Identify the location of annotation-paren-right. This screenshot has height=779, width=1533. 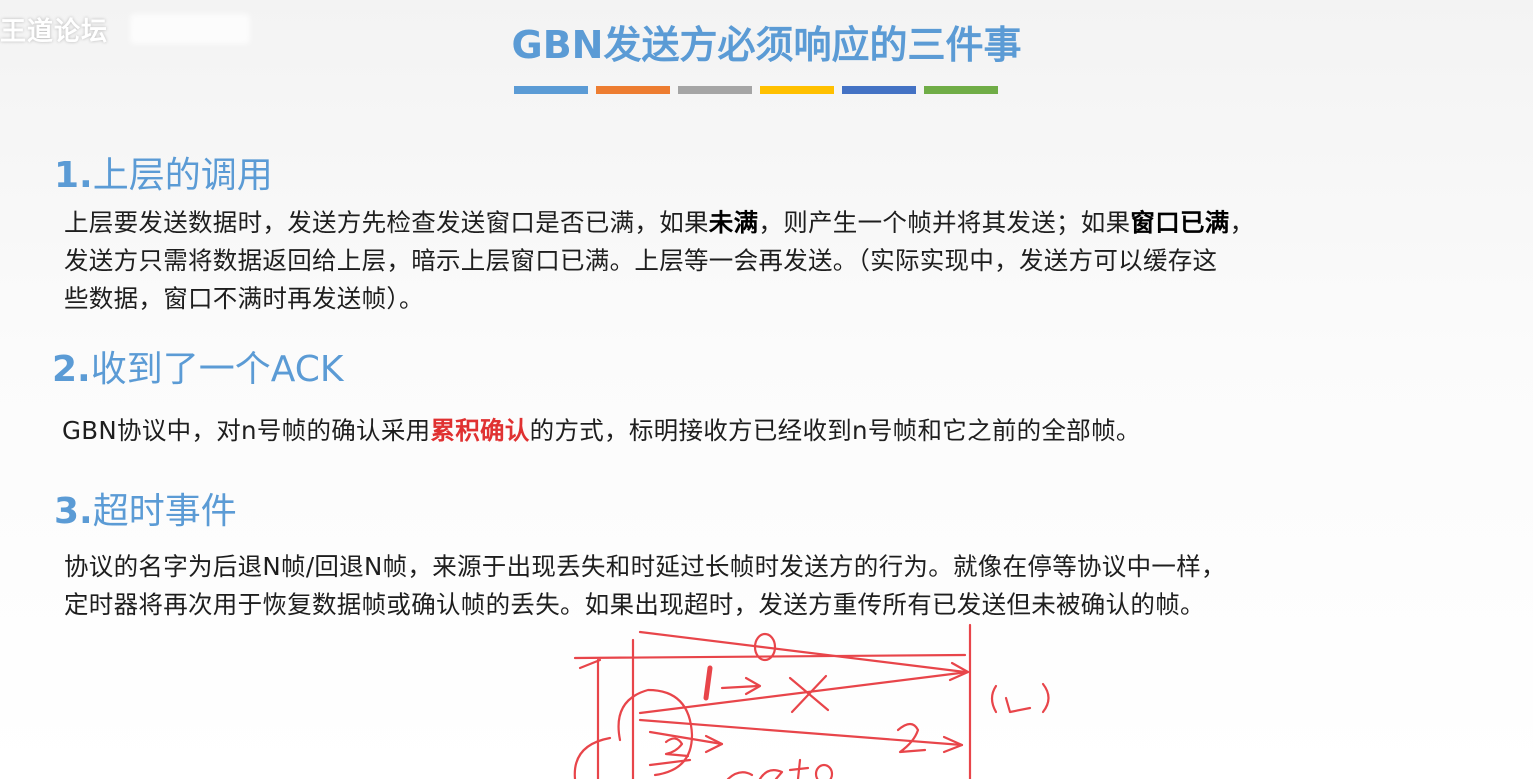
(1045, 698).